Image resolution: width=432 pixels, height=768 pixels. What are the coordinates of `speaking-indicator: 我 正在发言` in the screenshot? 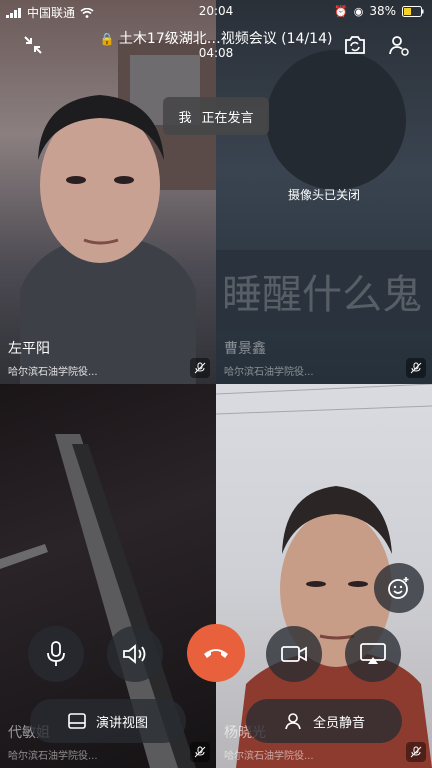 It's located at (216, 116).